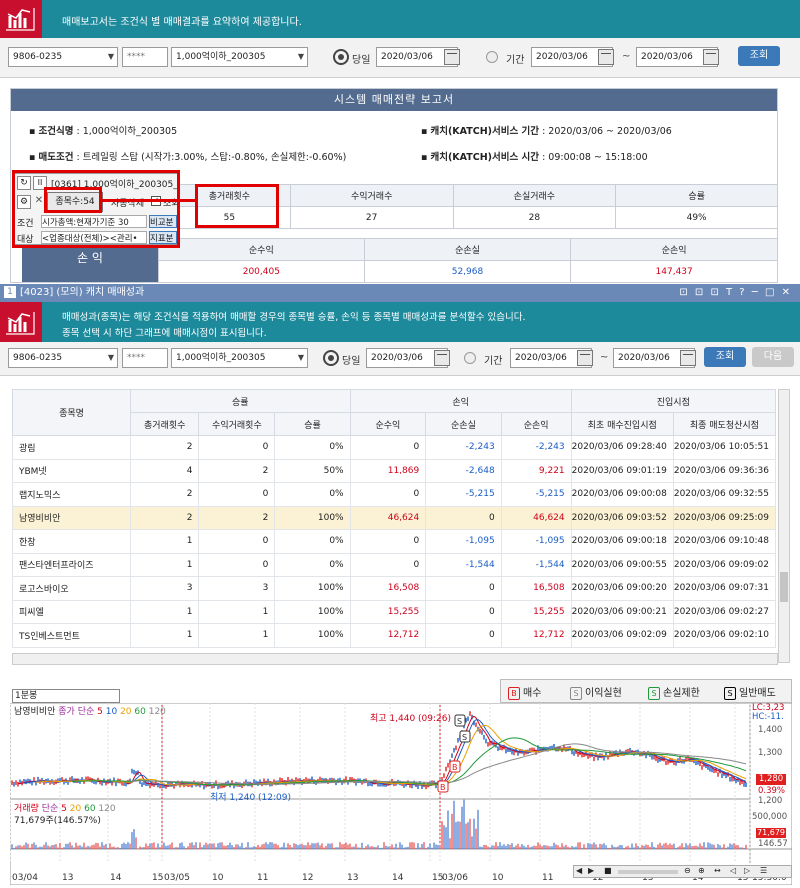  I want to click on col-header: 승률, so click(312, 424).